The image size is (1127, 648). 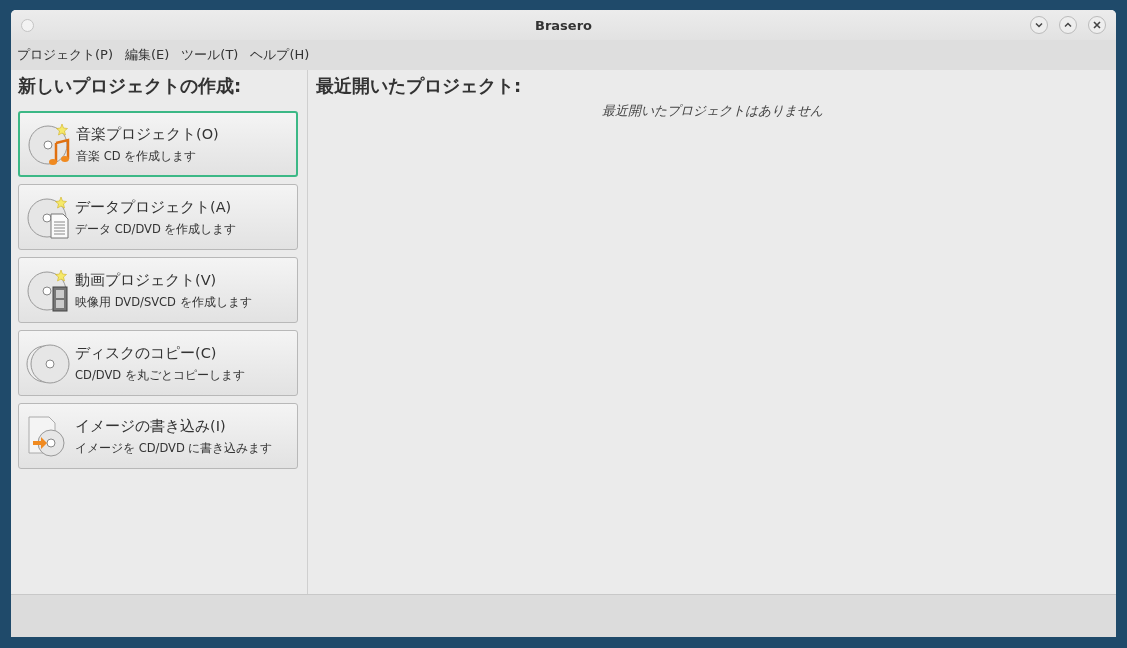 What do you see at coordinates (563, 25) in the screenshot?
I see `window-title: Brasero` at bounding box center [563, 25].